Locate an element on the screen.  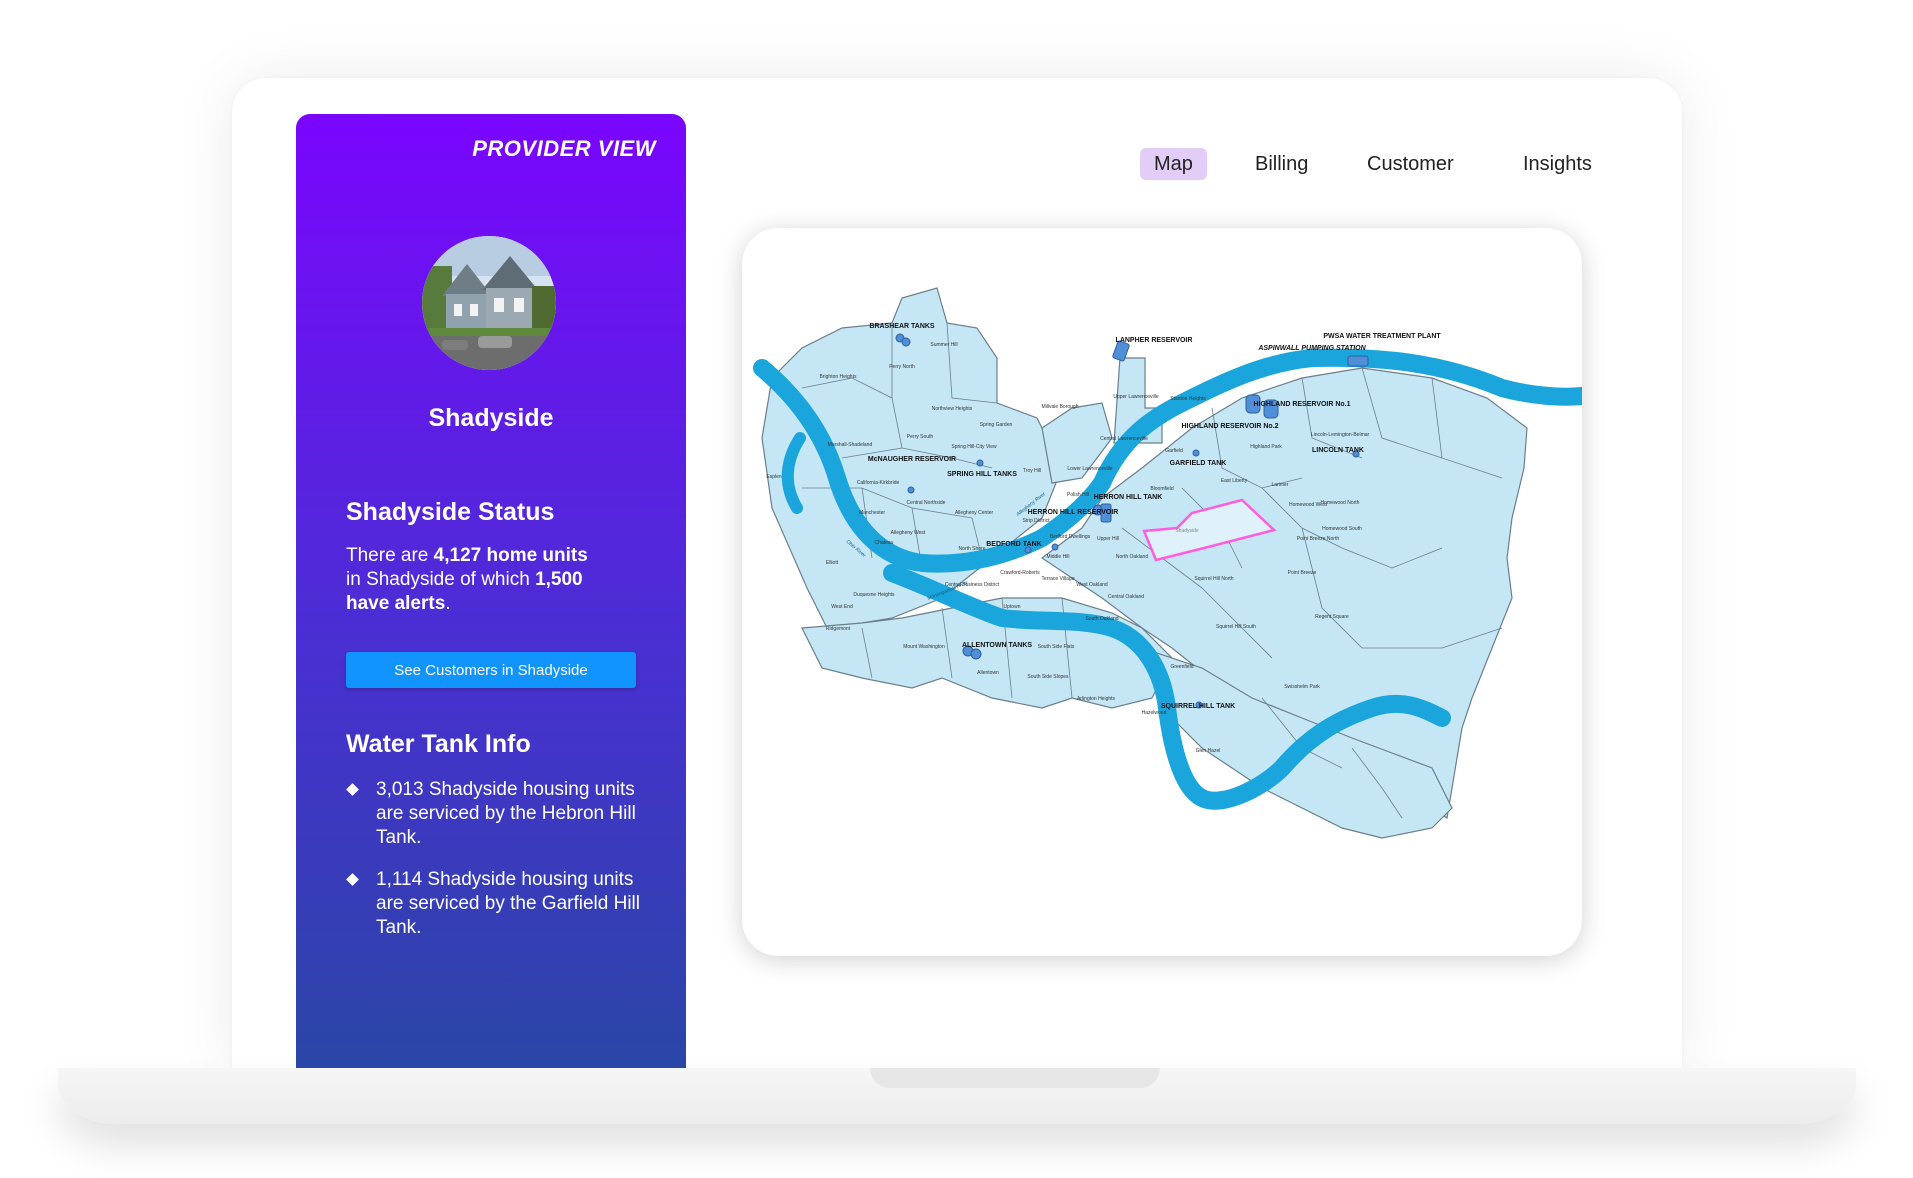
label-larimer: Larimer is located at coordinates (1280, 485).